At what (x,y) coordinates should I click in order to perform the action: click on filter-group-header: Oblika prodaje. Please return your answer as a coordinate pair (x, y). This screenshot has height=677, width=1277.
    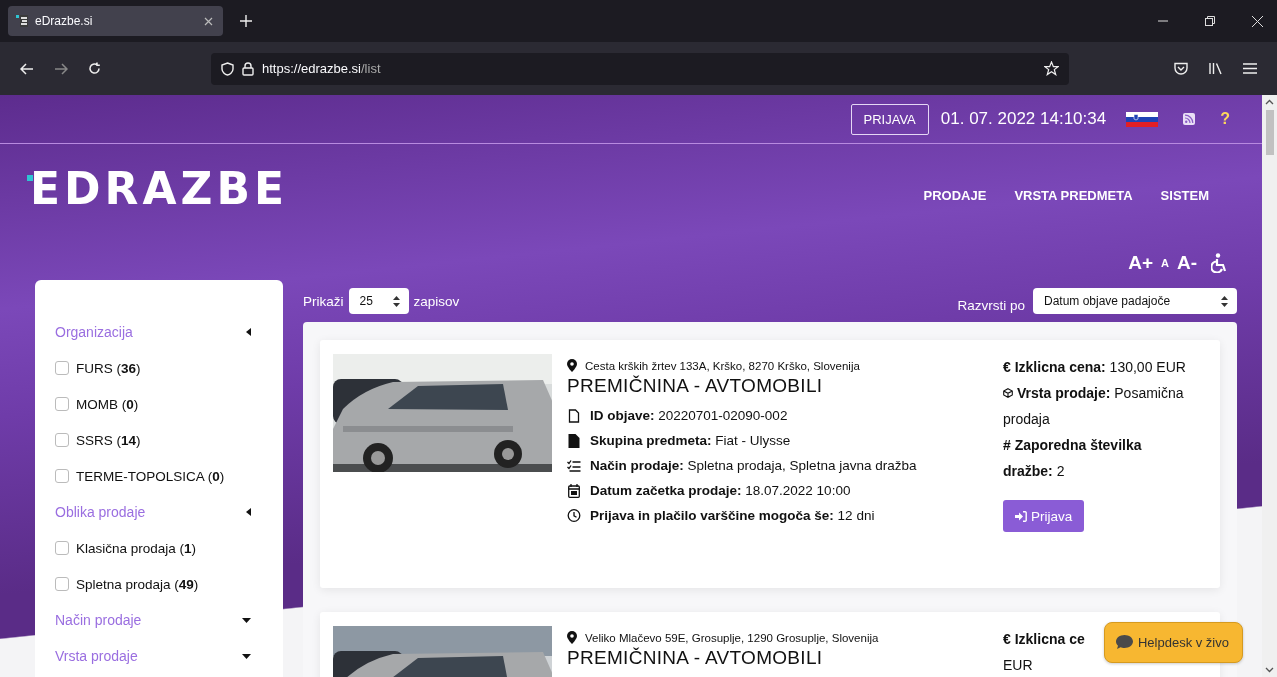
    Looking at the image, I should click on (159, 512).